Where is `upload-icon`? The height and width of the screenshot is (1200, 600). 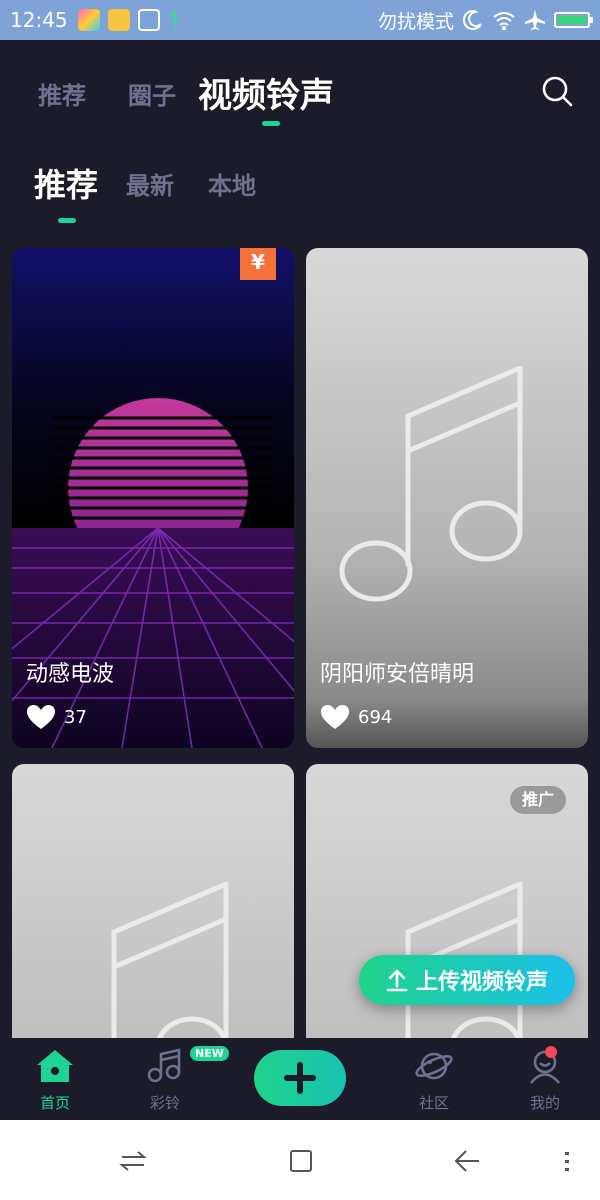 upload-icon is located at coordinates (397, 980).